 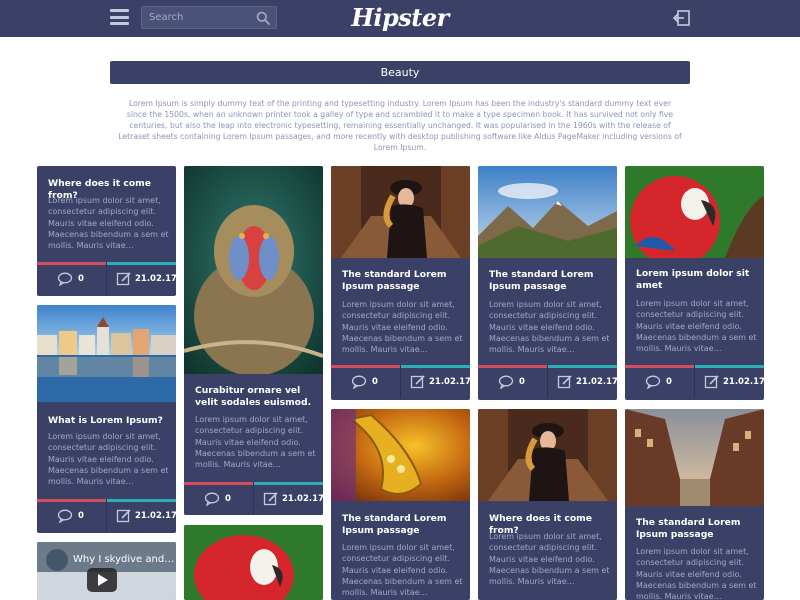 I want to click on search-icon, so click(x=263, y=18).